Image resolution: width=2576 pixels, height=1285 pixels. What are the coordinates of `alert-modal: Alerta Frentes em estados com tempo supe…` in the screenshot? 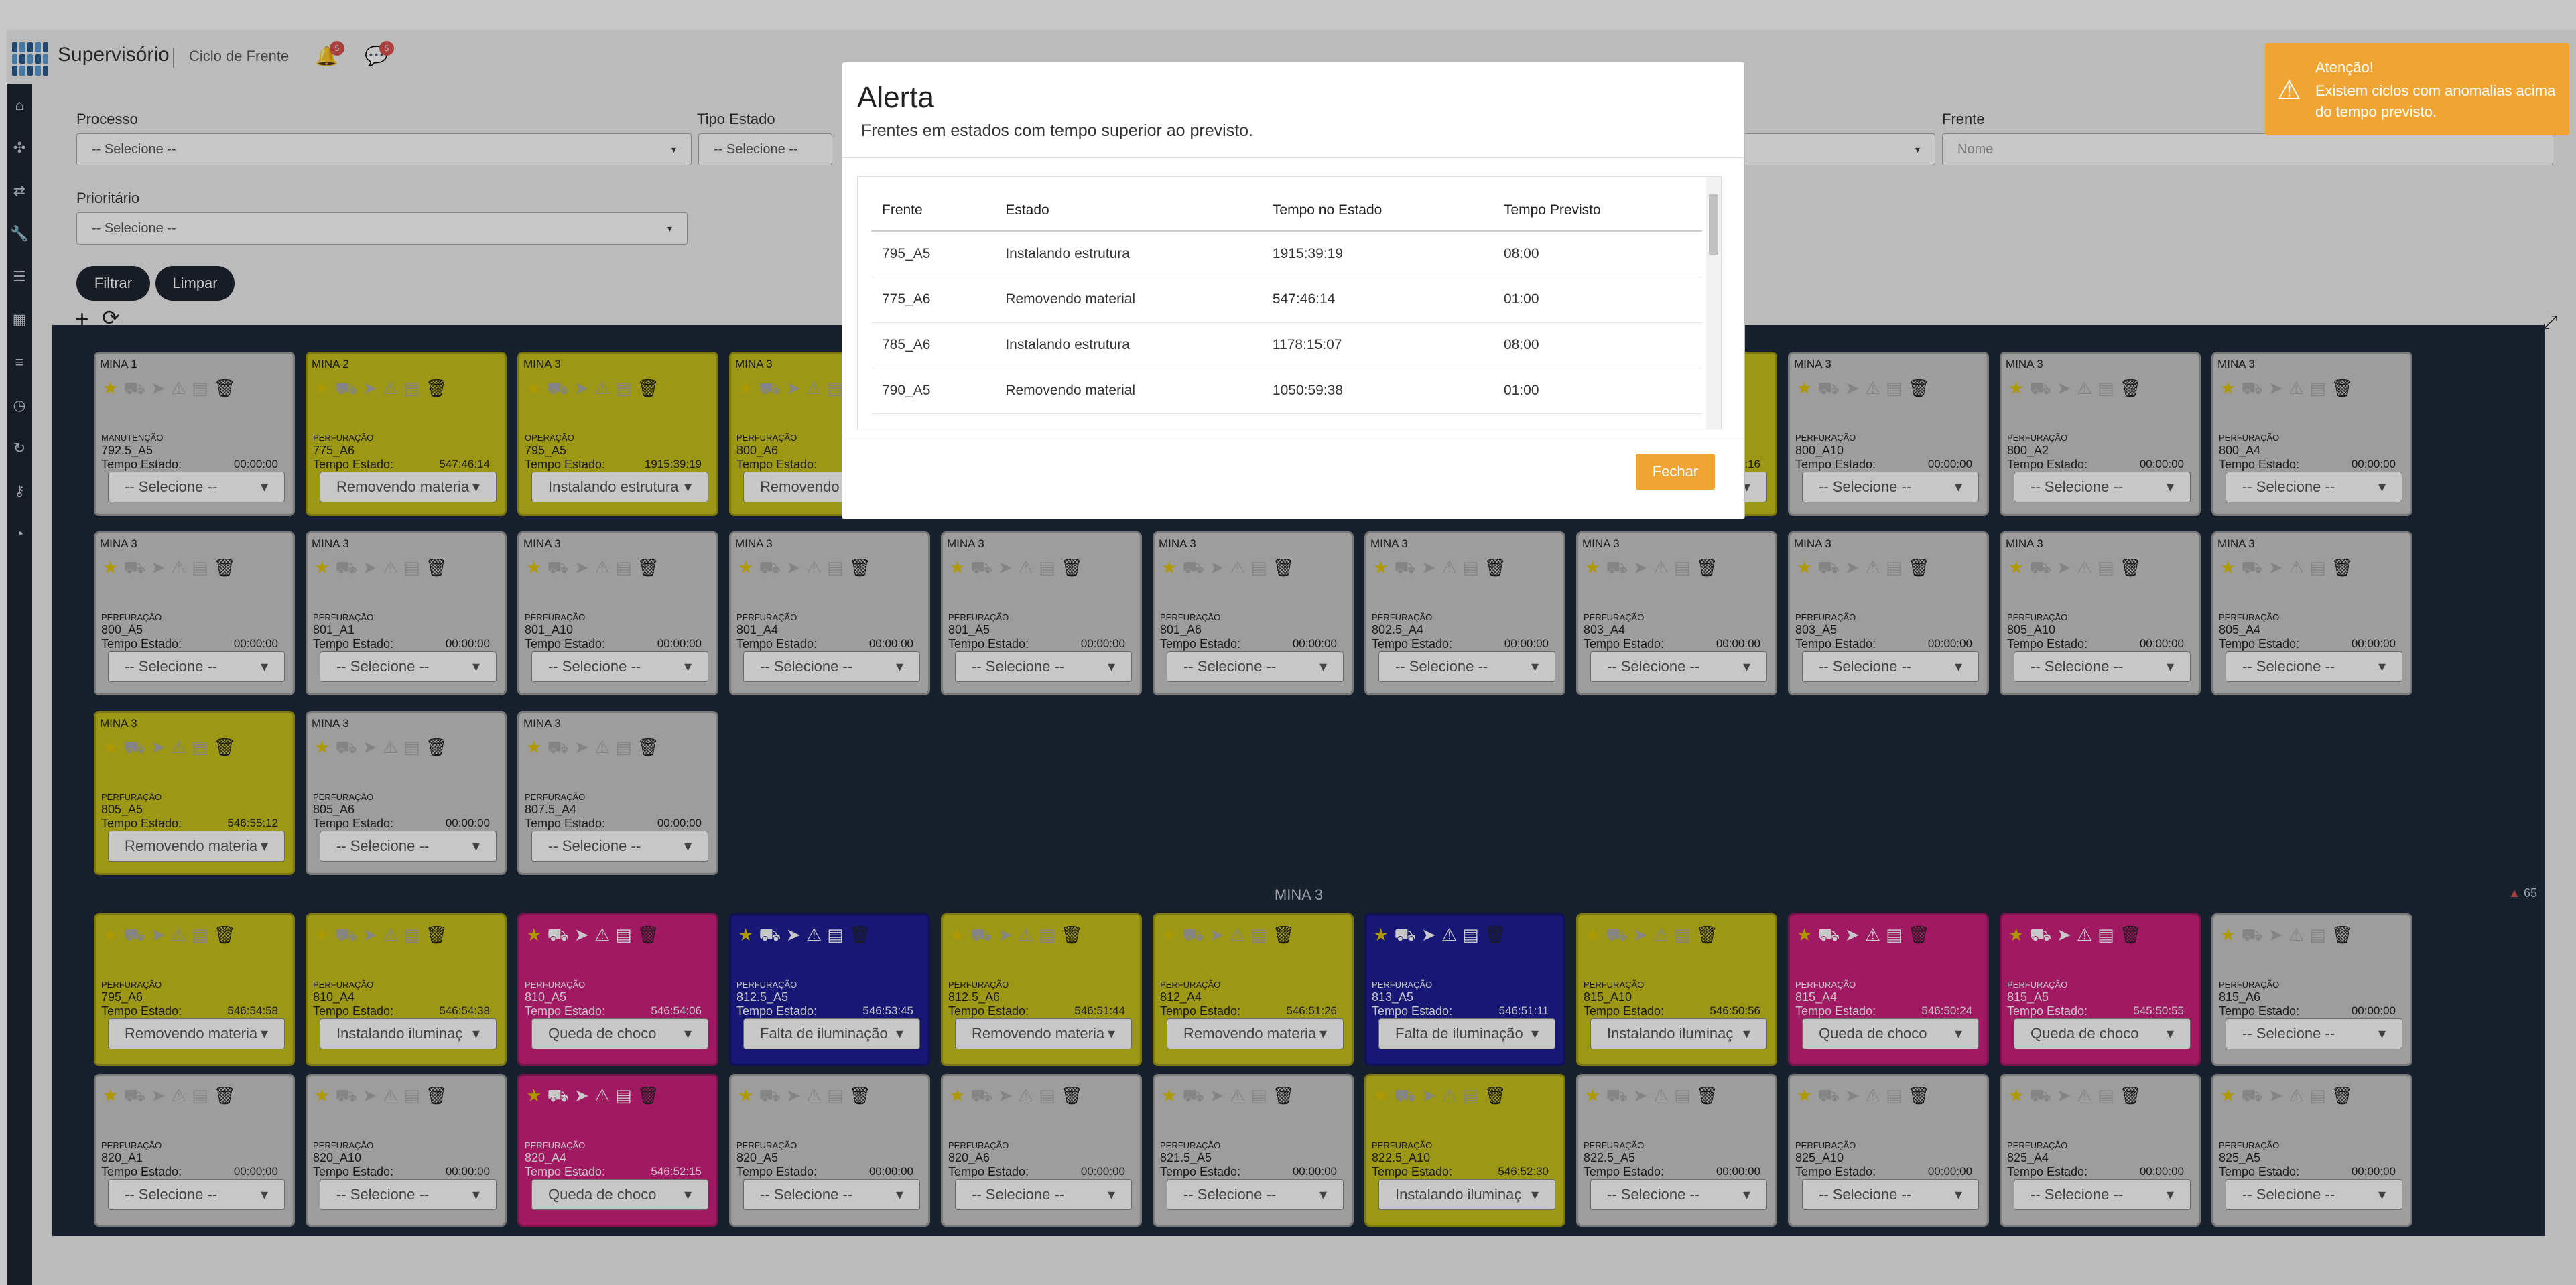 It's located at (1293, 290).